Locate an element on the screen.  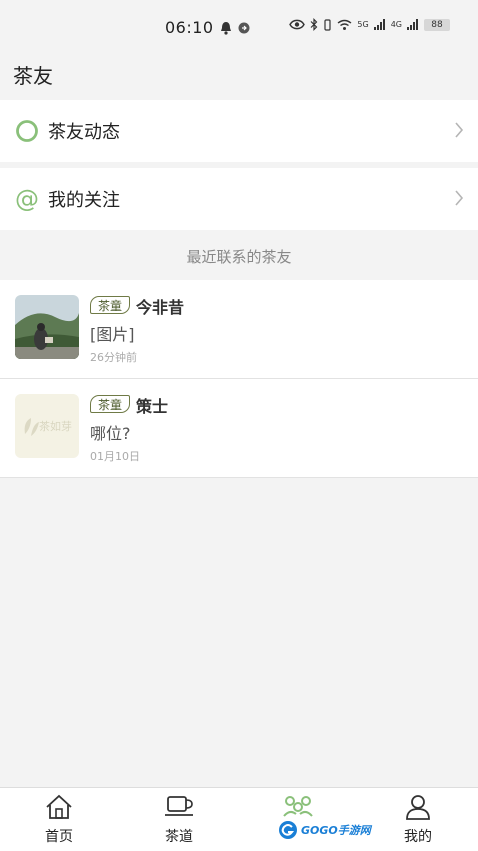
signal-5g-icon: 5G is located at coordinates (363, 24).